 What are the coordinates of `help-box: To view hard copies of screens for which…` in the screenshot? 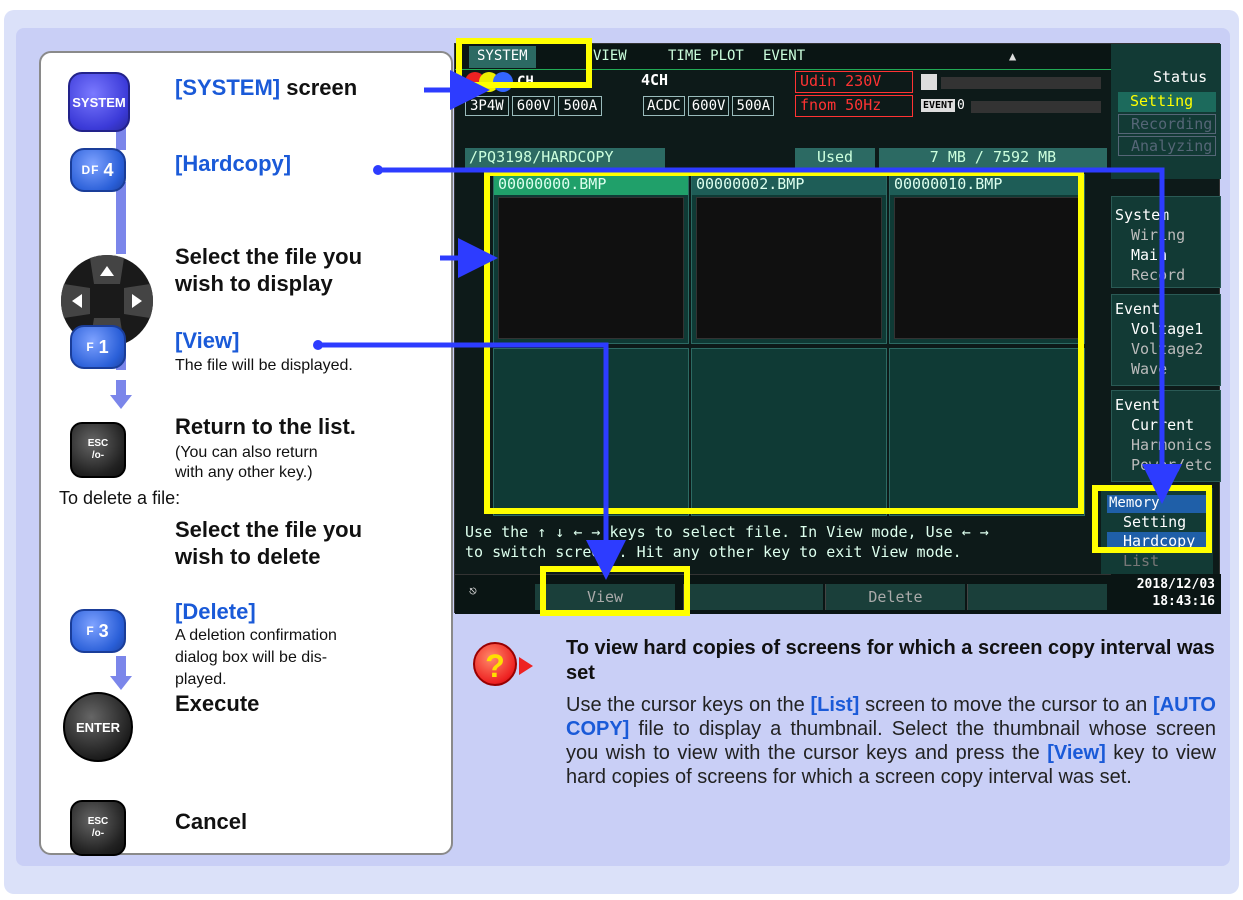 It's located at (891, 712).